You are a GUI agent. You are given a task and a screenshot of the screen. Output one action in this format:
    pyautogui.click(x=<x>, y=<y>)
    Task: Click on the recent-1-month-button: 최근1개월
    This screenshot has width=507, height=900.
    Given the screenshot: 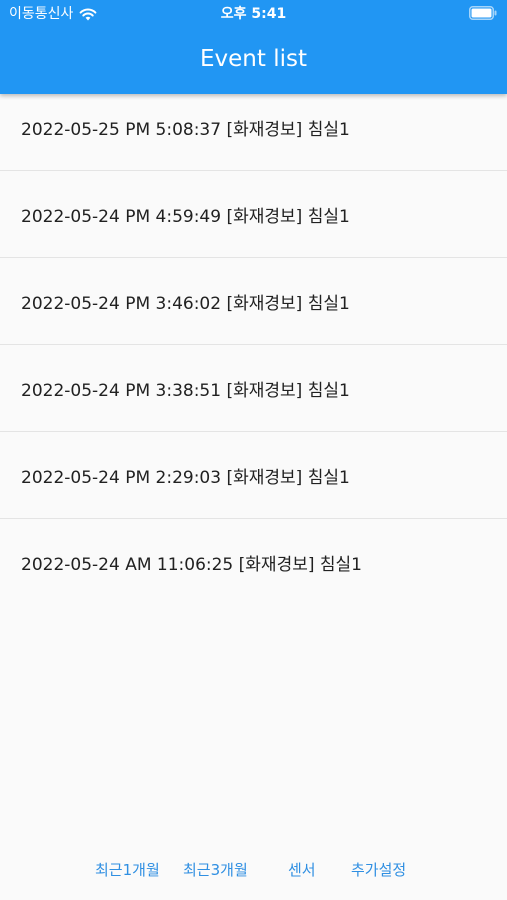 What is the action you would take?
    pyautogui.click(x=127, y=870)
    